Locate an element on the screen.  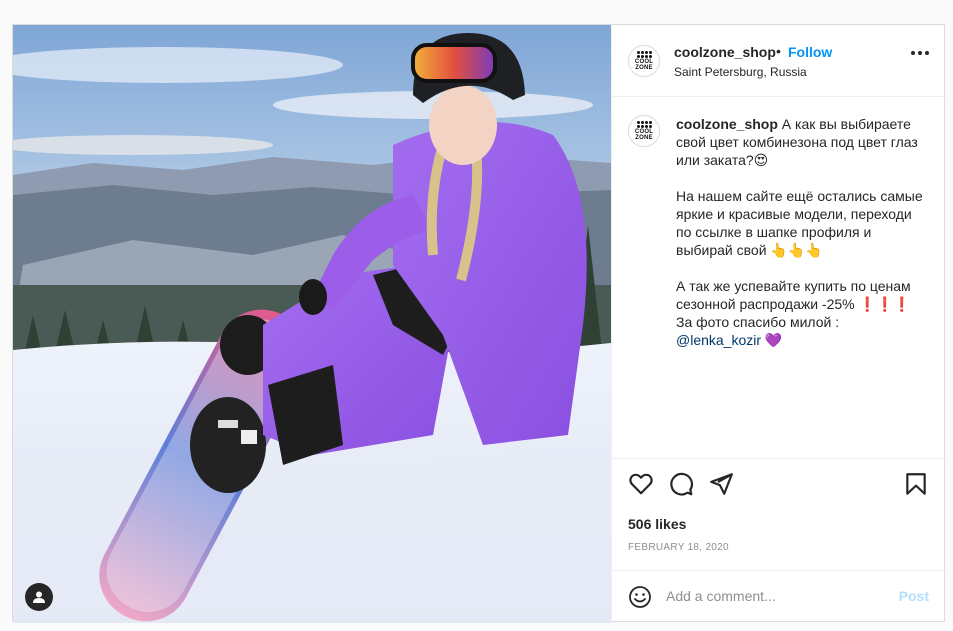
caption-avatar: COOL ZONE is located at coordinates (644, 131).